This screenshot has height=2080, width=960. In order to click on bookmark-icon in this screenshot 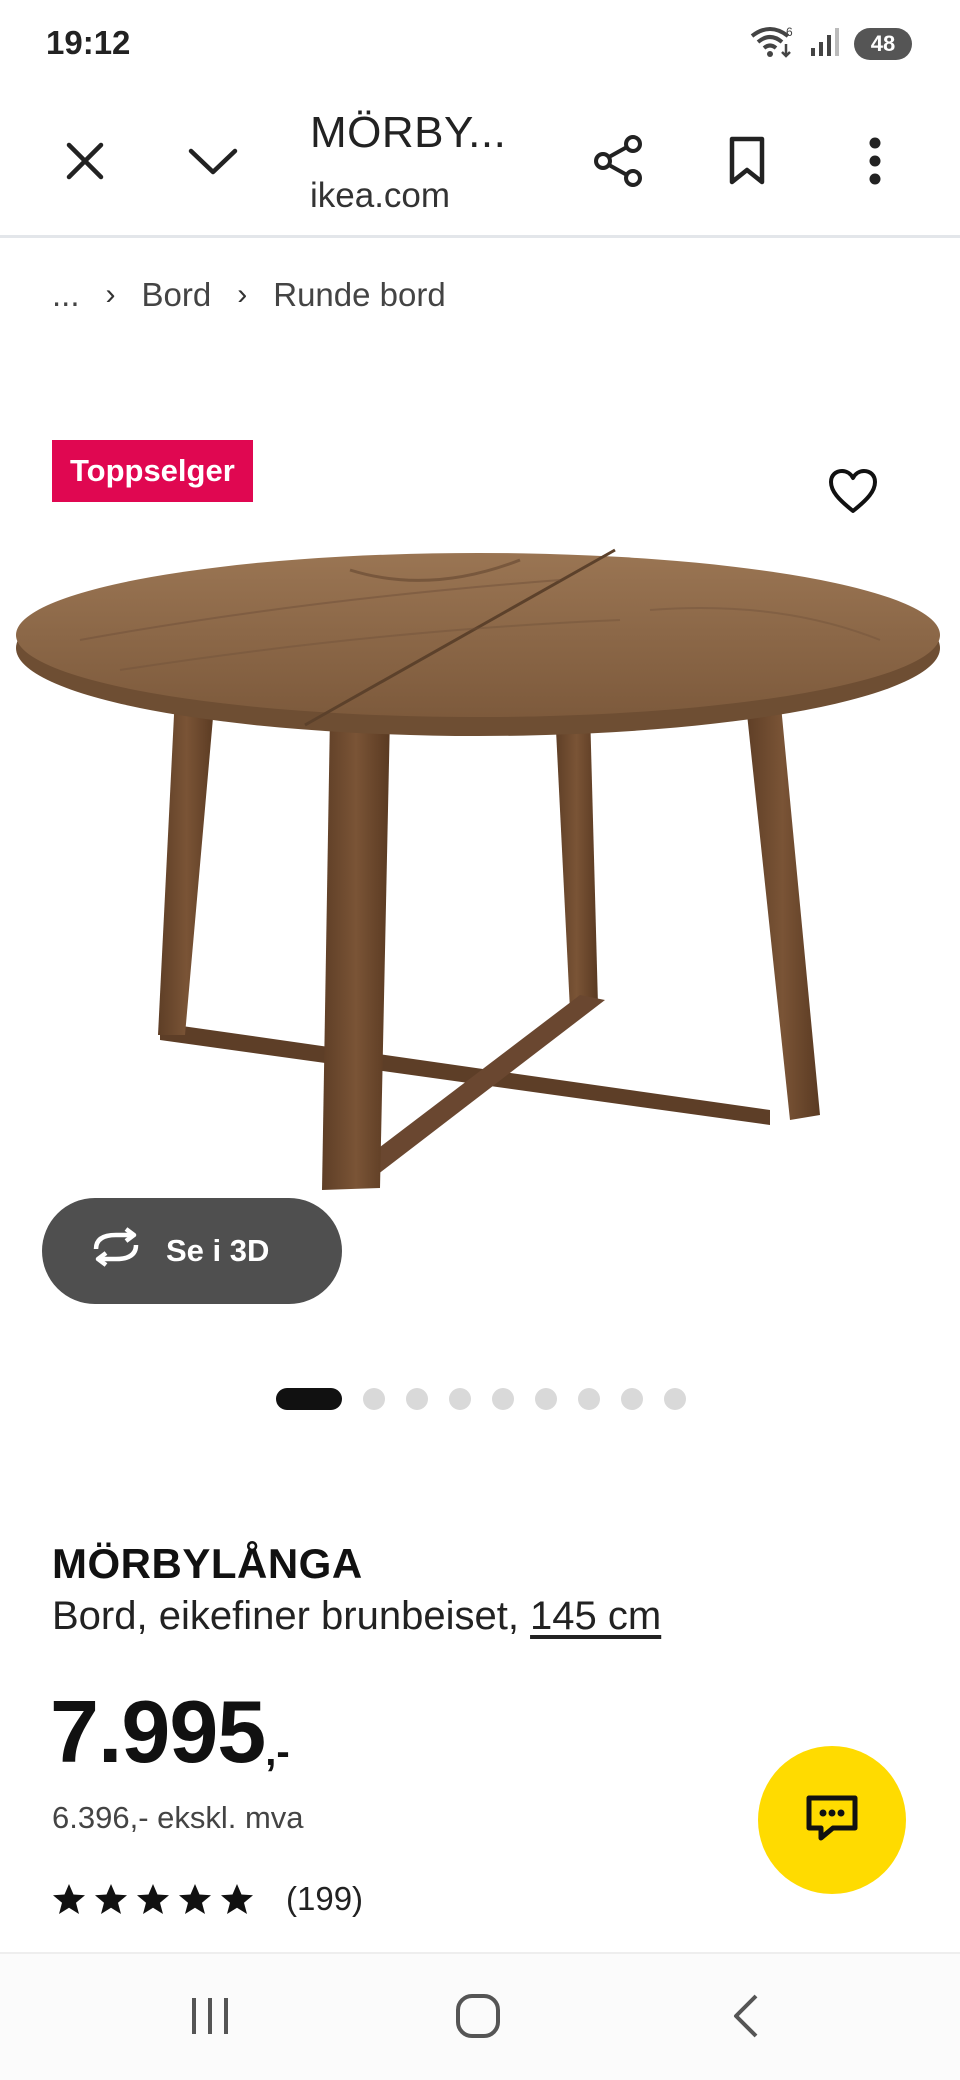, I will do `click(747, 163)`.